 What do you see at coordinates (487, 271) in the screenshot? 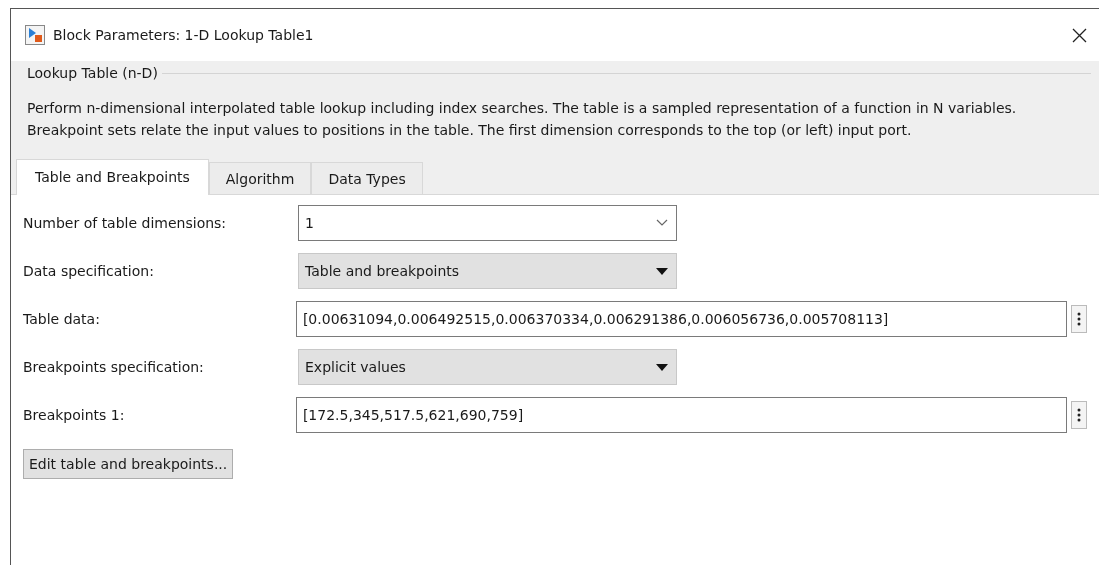
I see `specification-dropdown: Table and breakpoints` at bounding box center [487, 271].